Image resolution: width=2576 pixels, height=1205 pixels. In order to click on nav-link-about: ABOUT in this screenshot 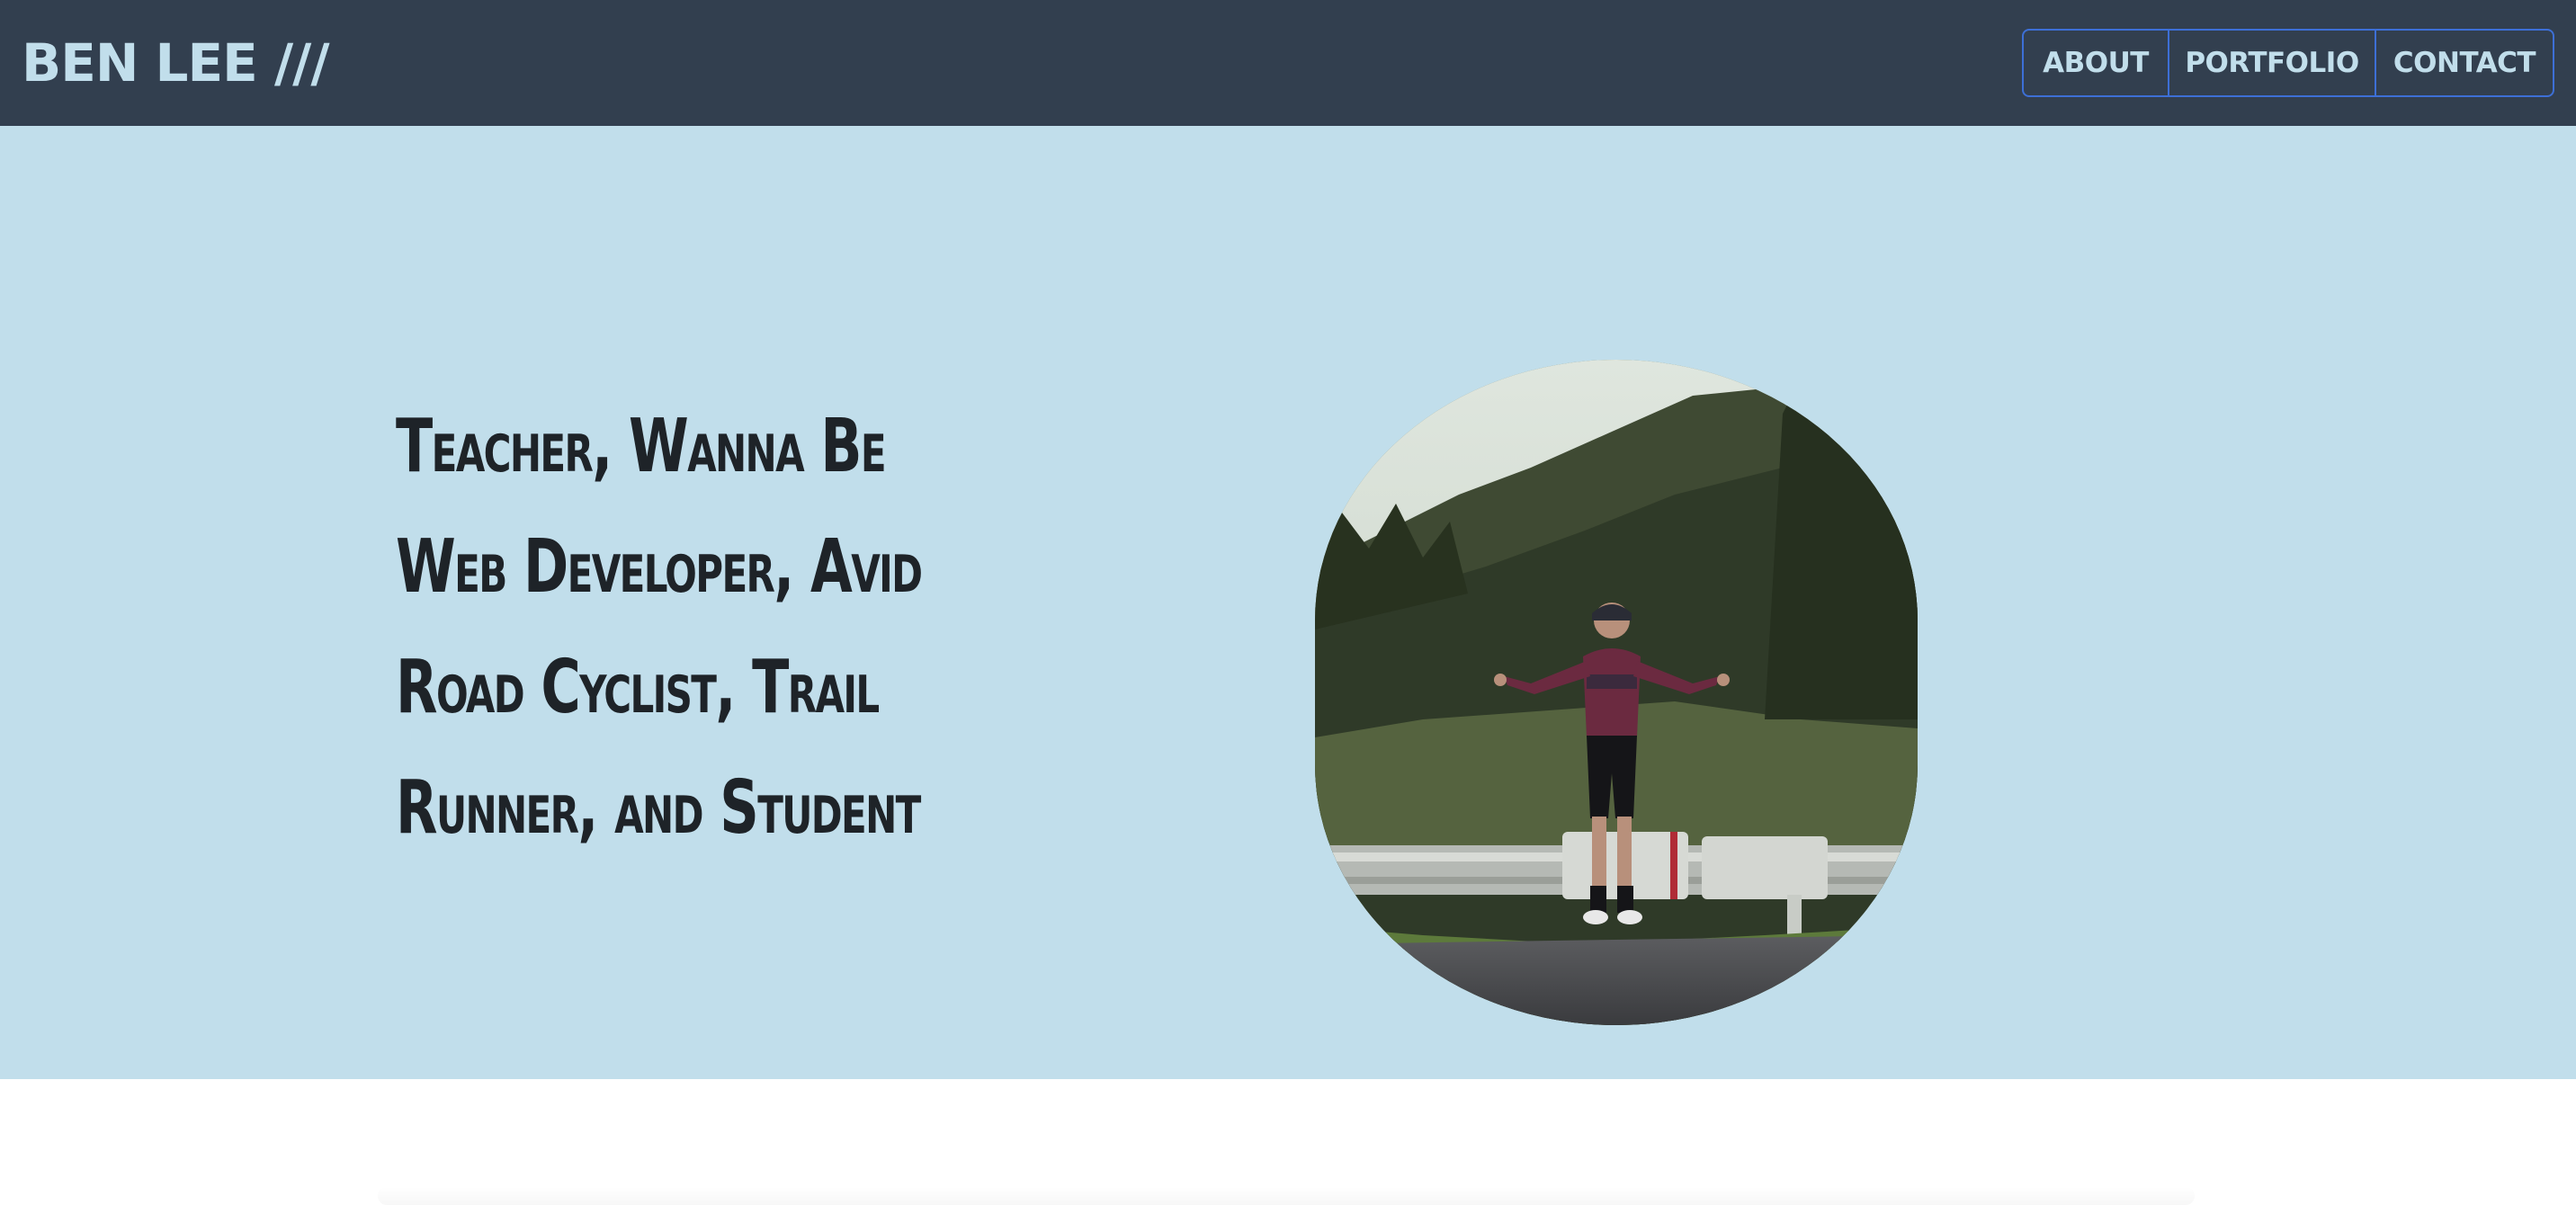, I will do `click(2096, 63)`.